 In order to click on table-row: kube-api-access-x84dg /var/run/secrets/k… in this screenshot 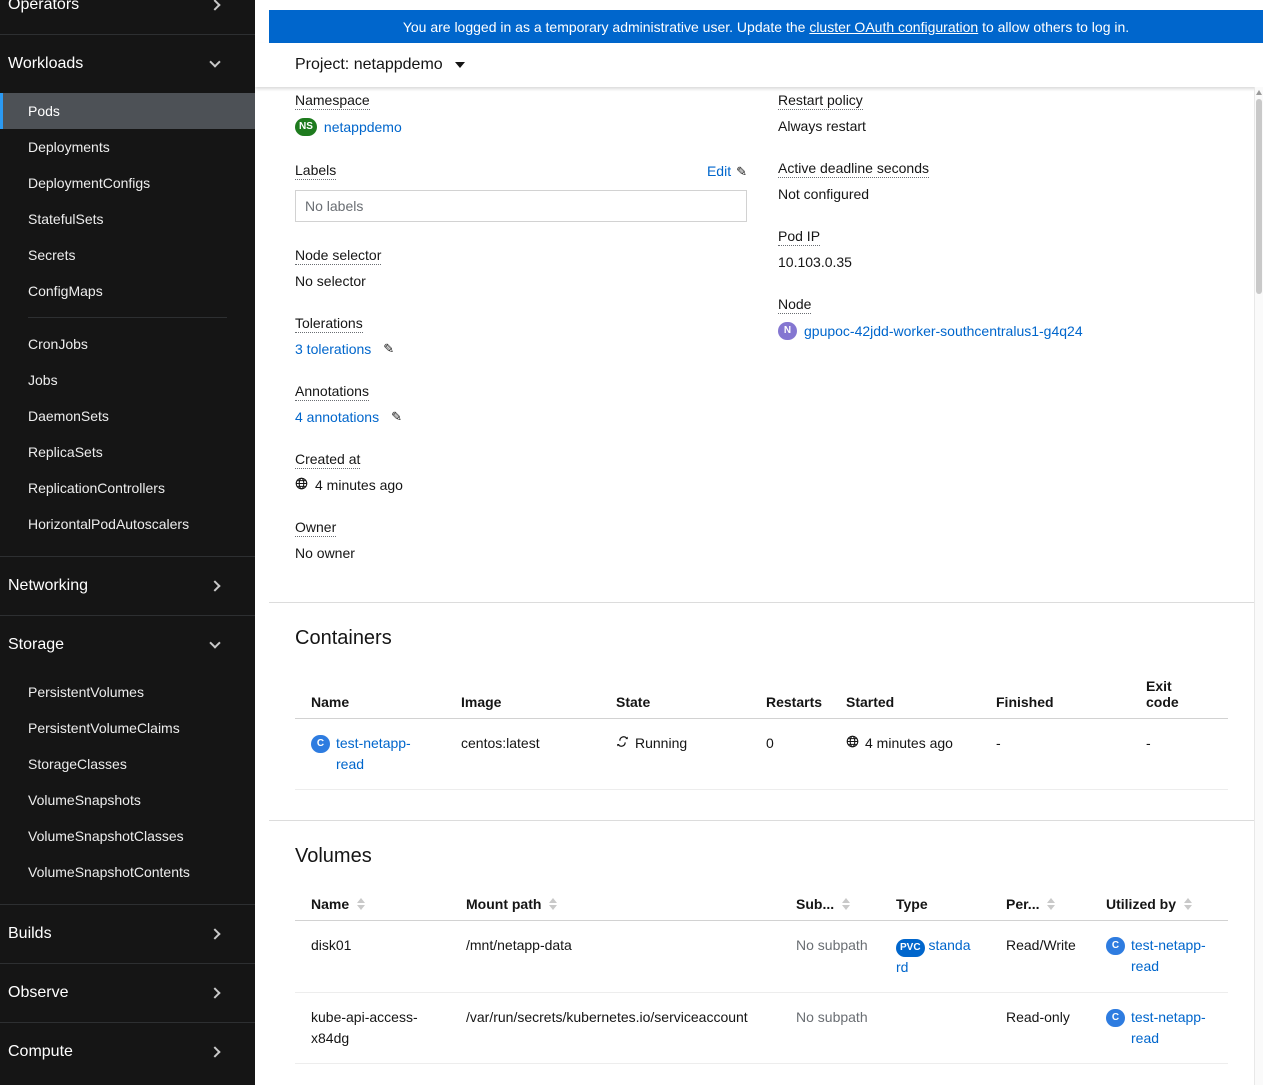, I will do `click(761, 1028)`.